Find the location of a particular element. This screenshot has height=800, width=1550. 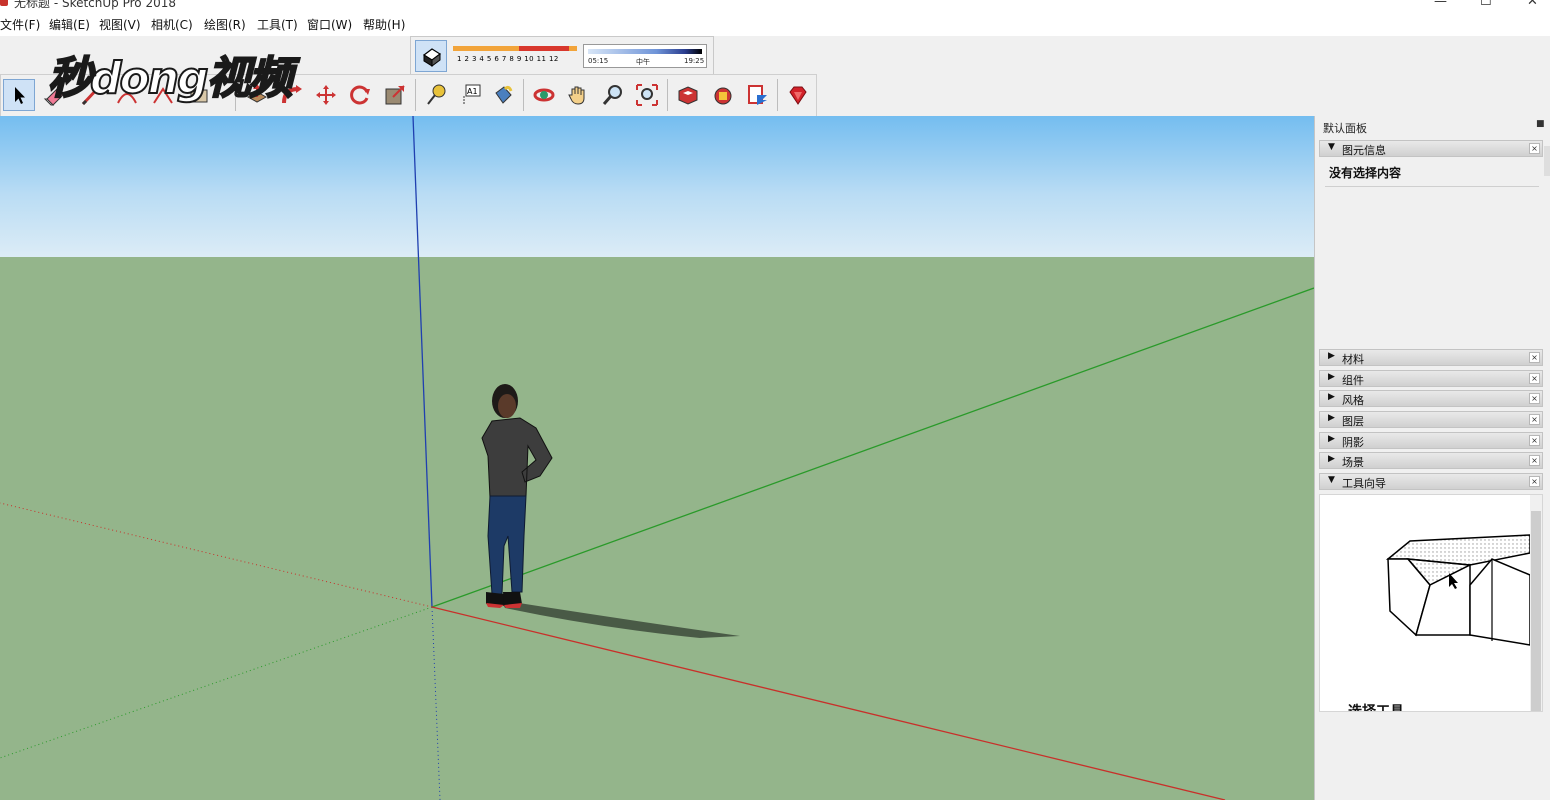

tray-label: 工具向导 is located at coordinates (1364, 483).